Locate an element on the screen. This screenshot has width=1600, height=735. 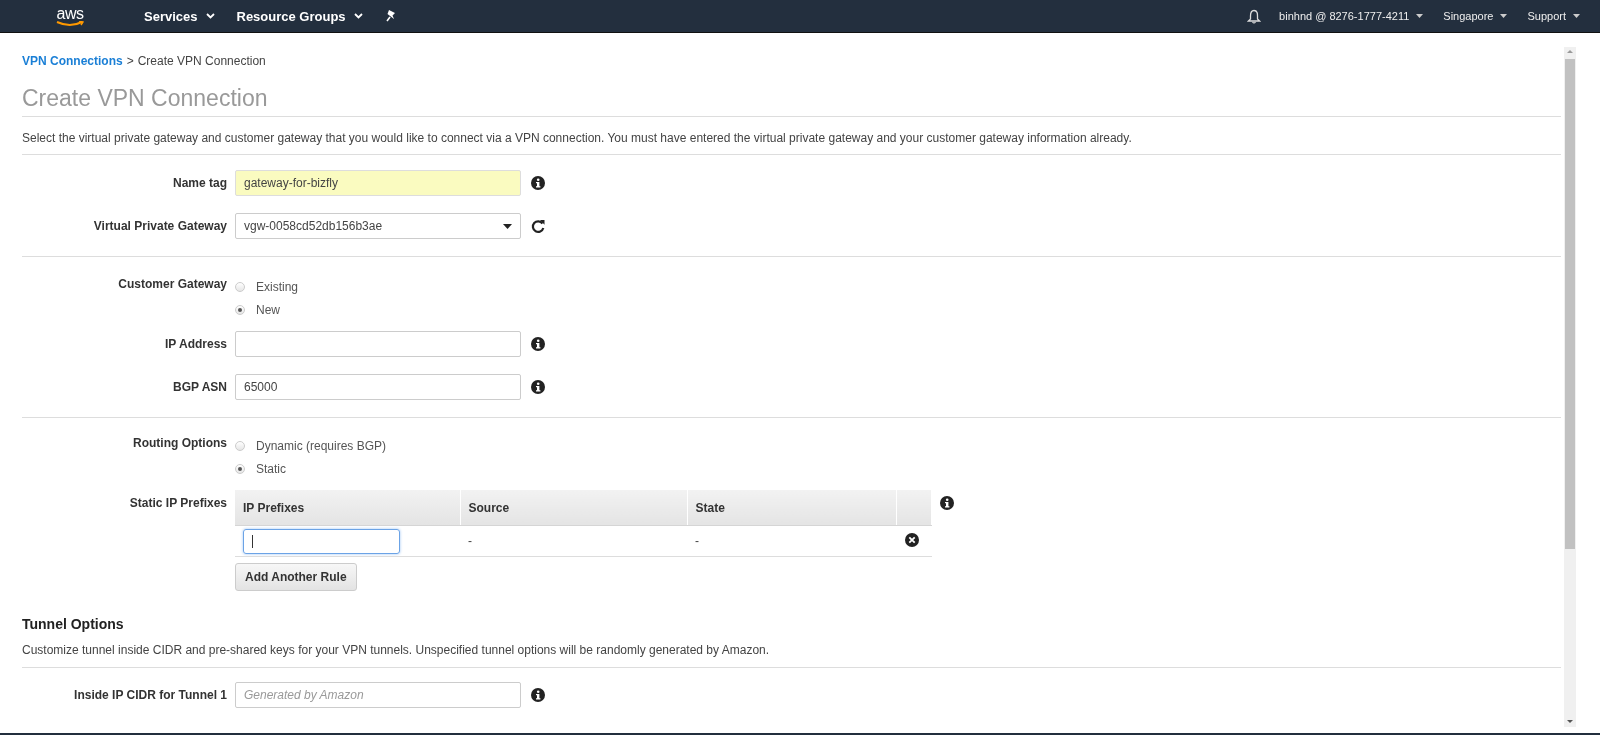
section-description: Customize tunnel inside CIDR and pre-shared keys for your VPN tunnels. Unspecified tunnel options will be randomly generated by Amazon. is located at coordinates (791, 650).